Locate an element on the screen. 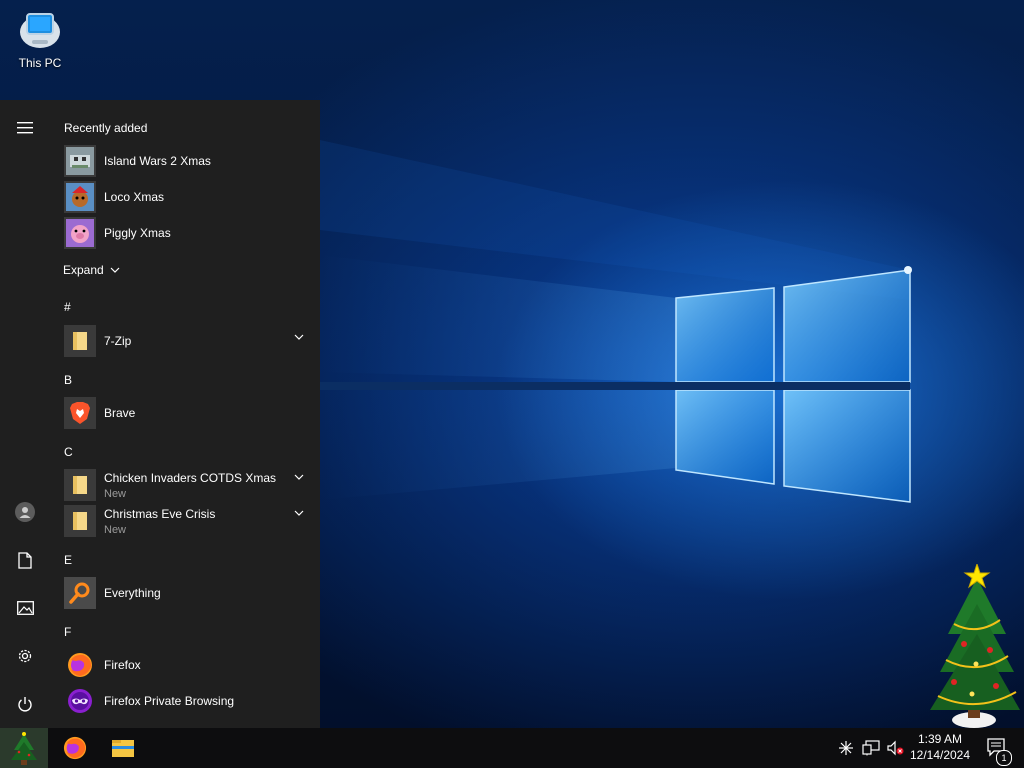 The height and width of the screenshot is (768, 1024). everything-icon is located at coordinates (80, 593).